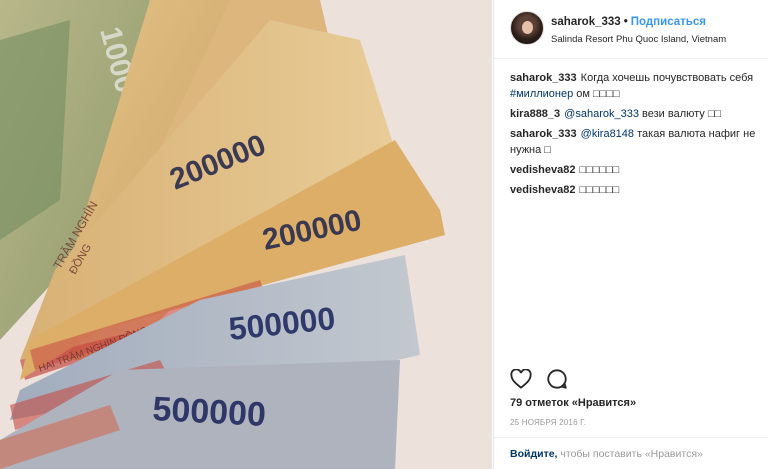  I want to click on mention-link: @kira8148, so click(607, 134).